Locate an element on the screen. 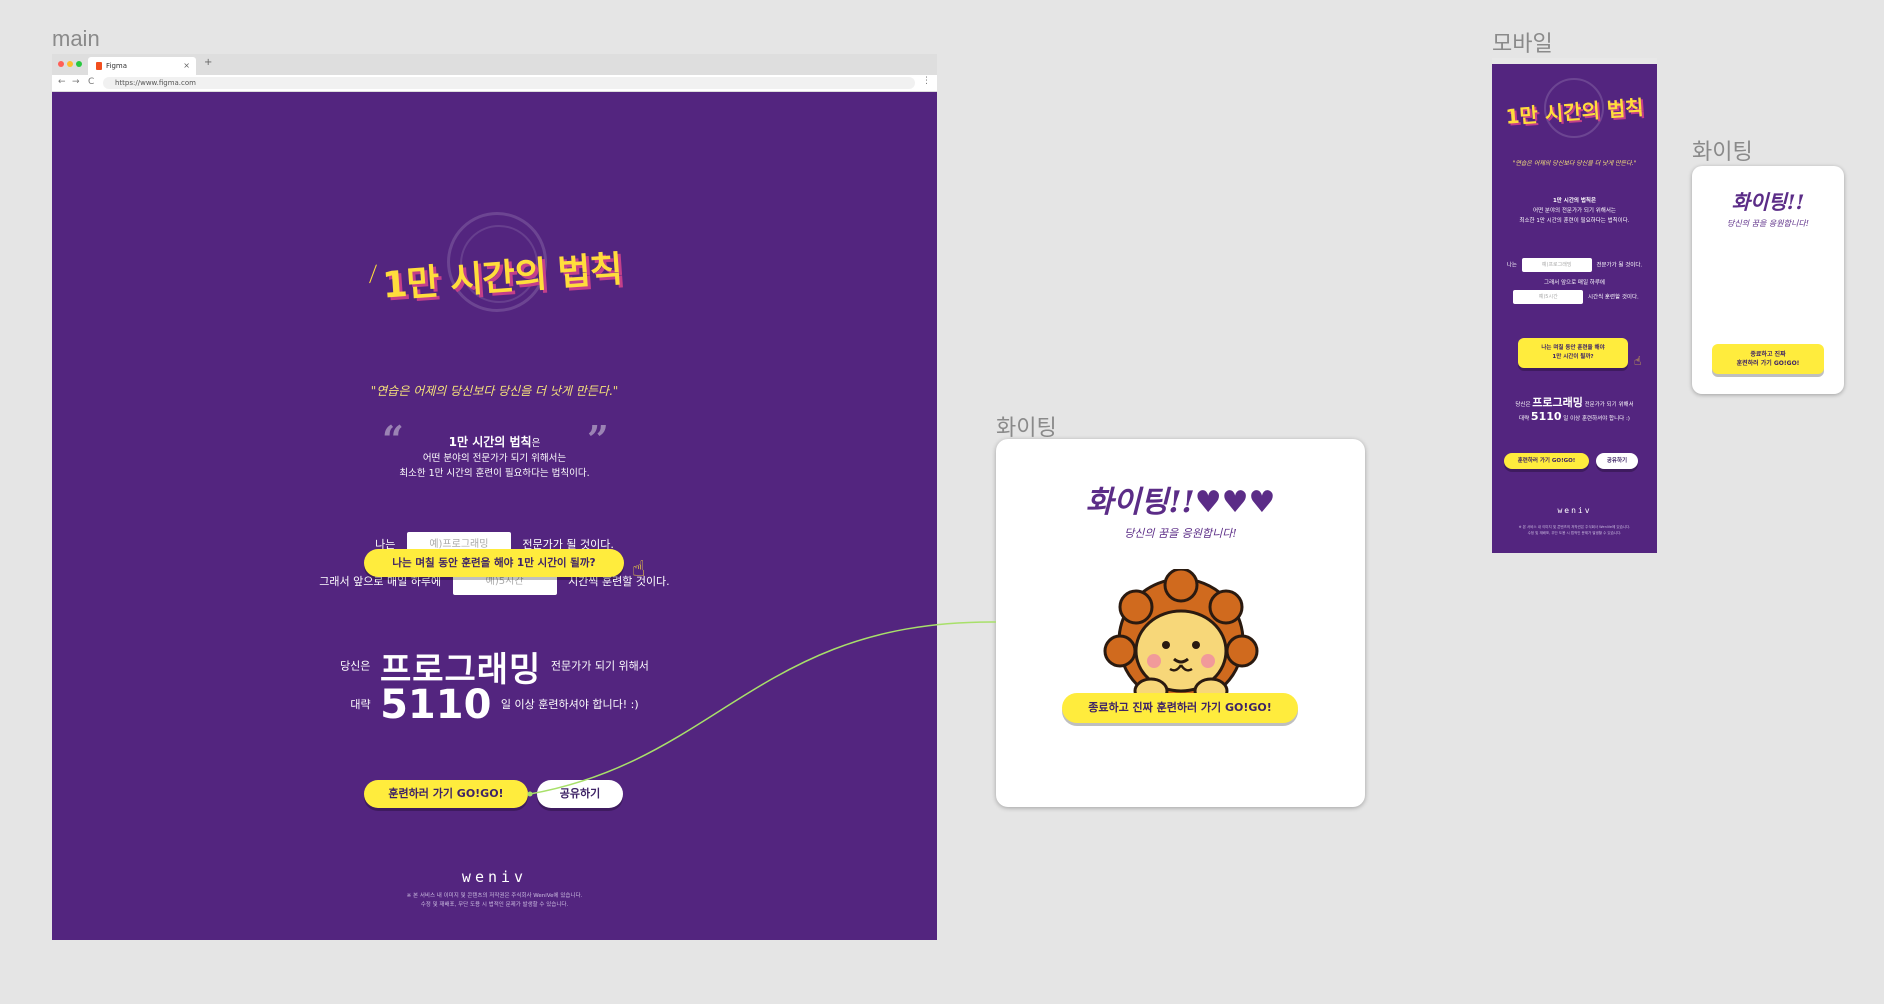 The image size is (1884, 1004). mobile-result-field: 프로그래밍 is located at coordinates (1557, 402).